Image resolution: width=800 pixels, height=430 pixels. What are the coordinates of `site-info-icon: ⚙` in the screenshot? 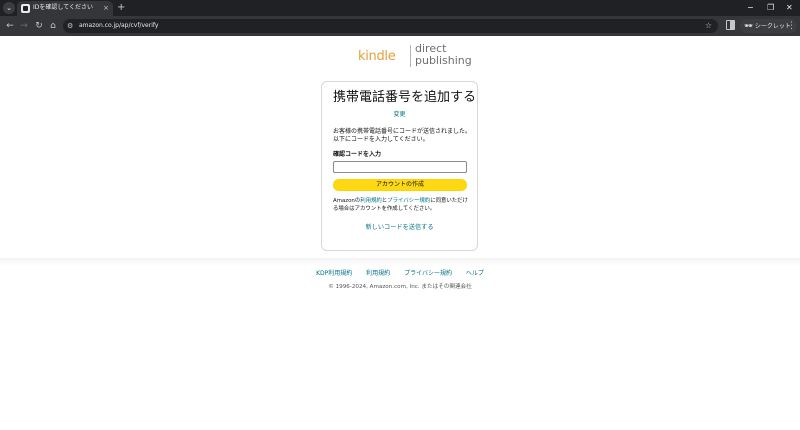 It's located at (70, 26).